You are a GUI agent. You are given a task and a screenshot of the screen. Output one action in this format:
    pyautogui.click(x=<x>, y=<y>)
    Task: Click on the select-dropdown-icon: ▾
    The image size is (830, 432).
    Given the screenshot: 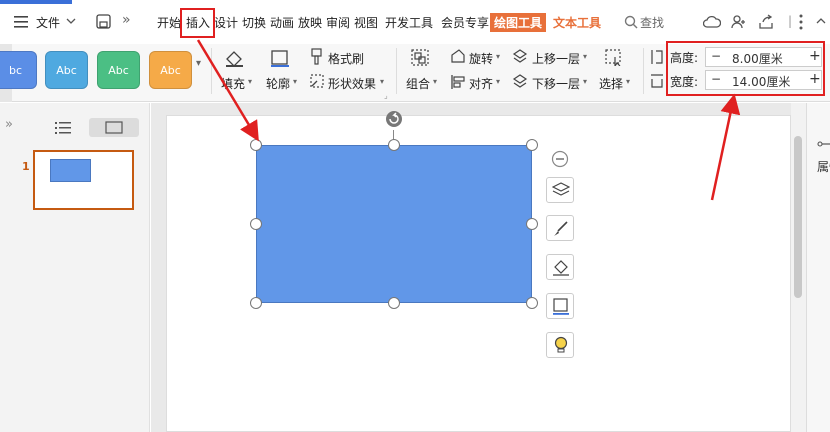 What is the action you would take?
    pyautogui.click(x=628, y=81)
    